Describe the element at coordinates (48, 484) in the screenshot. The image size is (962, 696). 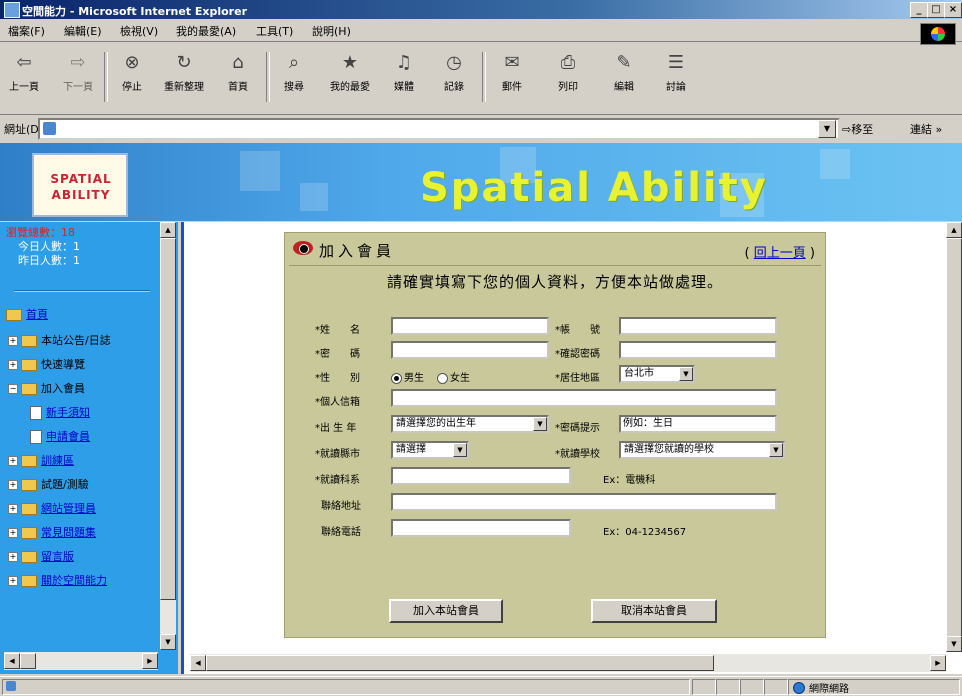
I see `sidebar-item-tests: + 試題/測驗` at that location.